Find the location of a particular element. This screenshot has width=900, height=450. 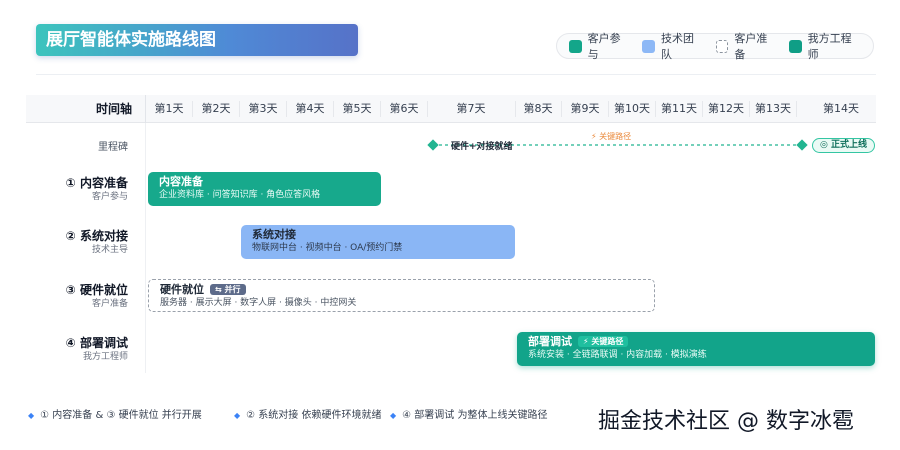

axis-label: 时间轴 is located at coordinates (113, 109).